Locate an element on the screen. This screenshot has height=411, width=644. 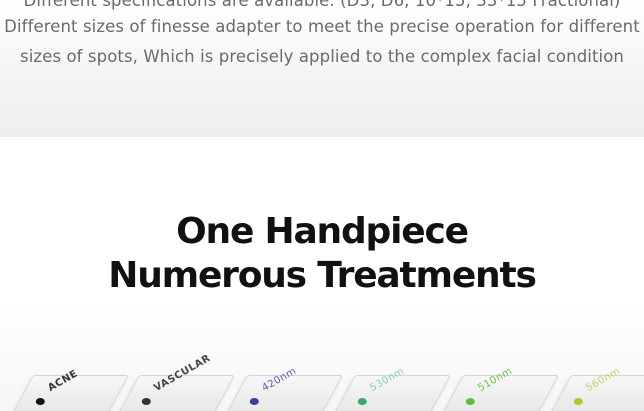
filter-adapter-560nm: 560nm is located at coordinates (592, 388).